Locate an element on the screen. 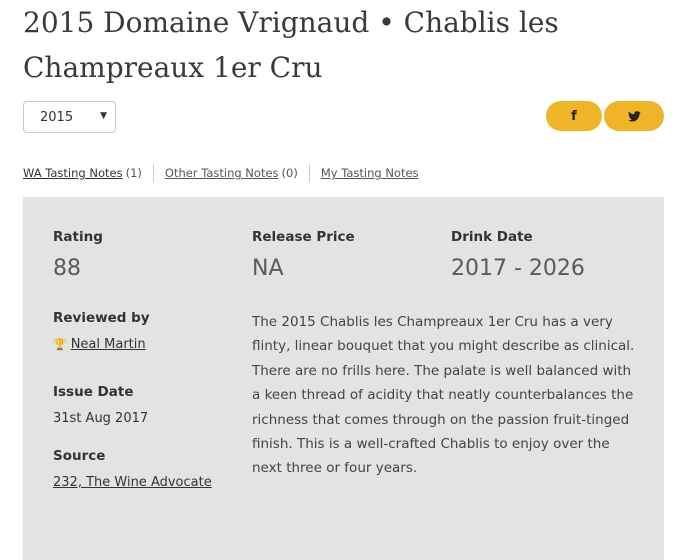  facebook-icon: f is located at coordinates (574, 116).